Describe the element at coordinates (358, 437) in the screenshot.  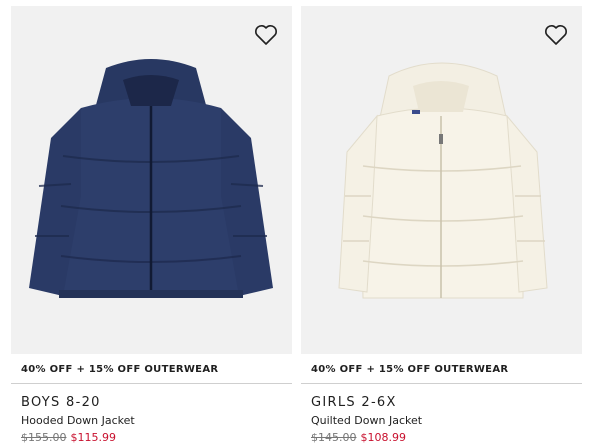
I see `price-group: $145.00 $108.99` at that location.